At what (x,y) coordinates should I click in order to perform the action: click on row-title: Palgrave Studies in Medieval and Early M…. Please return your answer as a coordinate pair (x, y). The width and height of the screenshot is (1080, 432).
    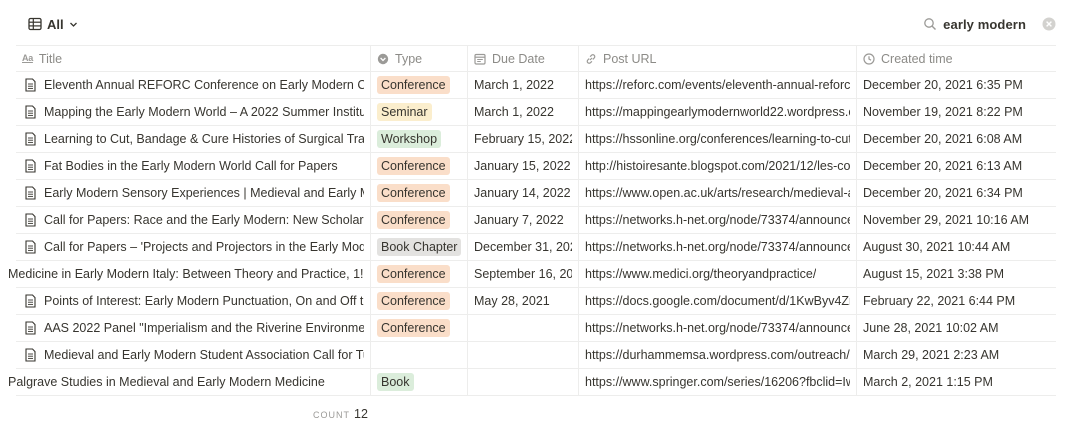
    Looking at the image, I should click on (166, 382).